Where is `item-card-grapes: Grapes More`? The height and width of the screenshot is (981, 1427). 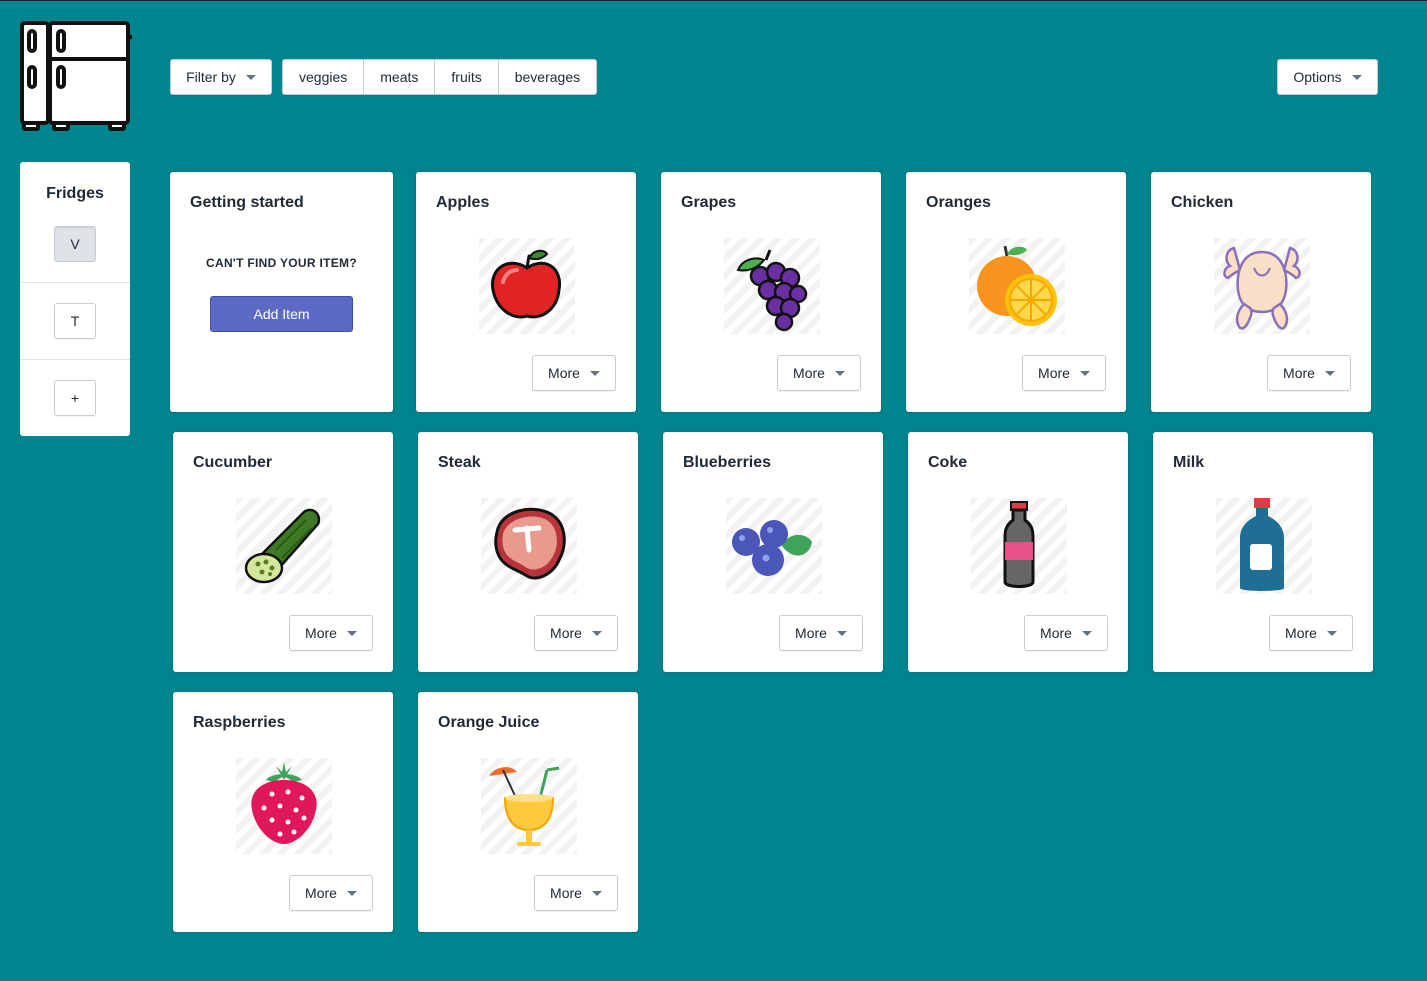
item-card-grapes: Grapes More is located at coordinates (771, 292).